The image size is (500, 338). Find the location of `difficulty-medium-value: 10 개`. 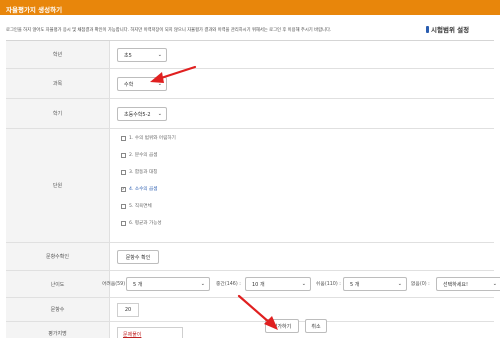

difficulty-medium-value: 10 개 is located at coordinates (258, 284).